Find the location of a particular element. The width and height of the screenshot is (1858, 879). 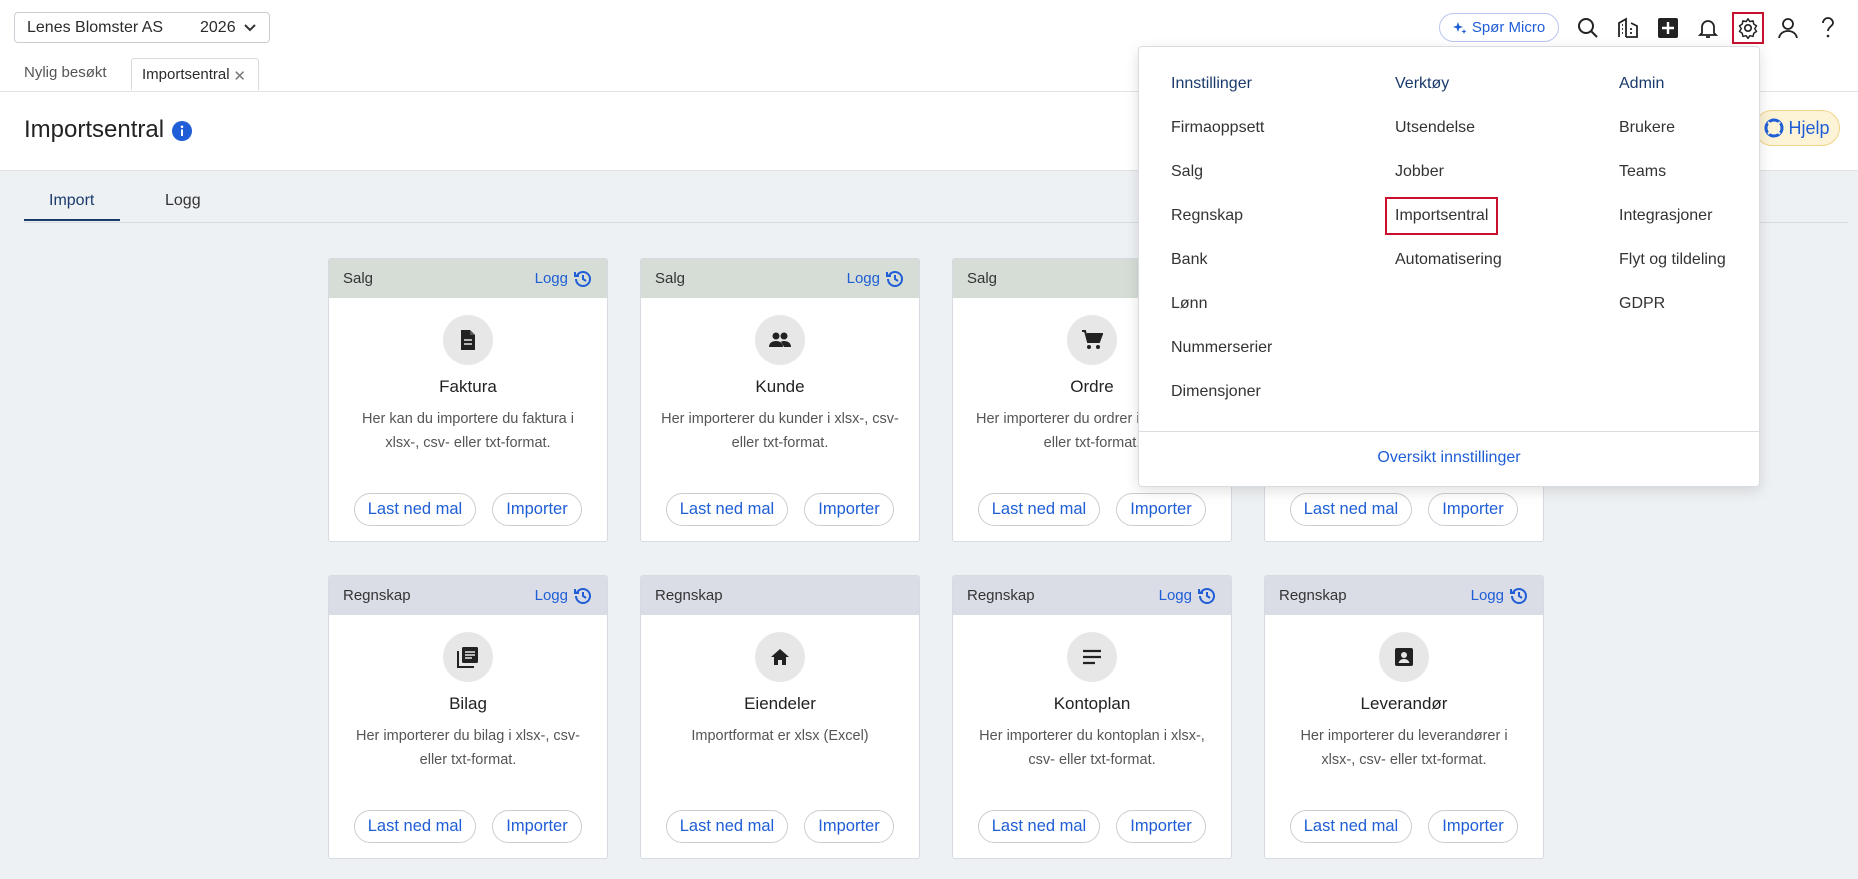

menu-item-dimensjoner: Dimensjoner is located at coordinates (1216, 392).